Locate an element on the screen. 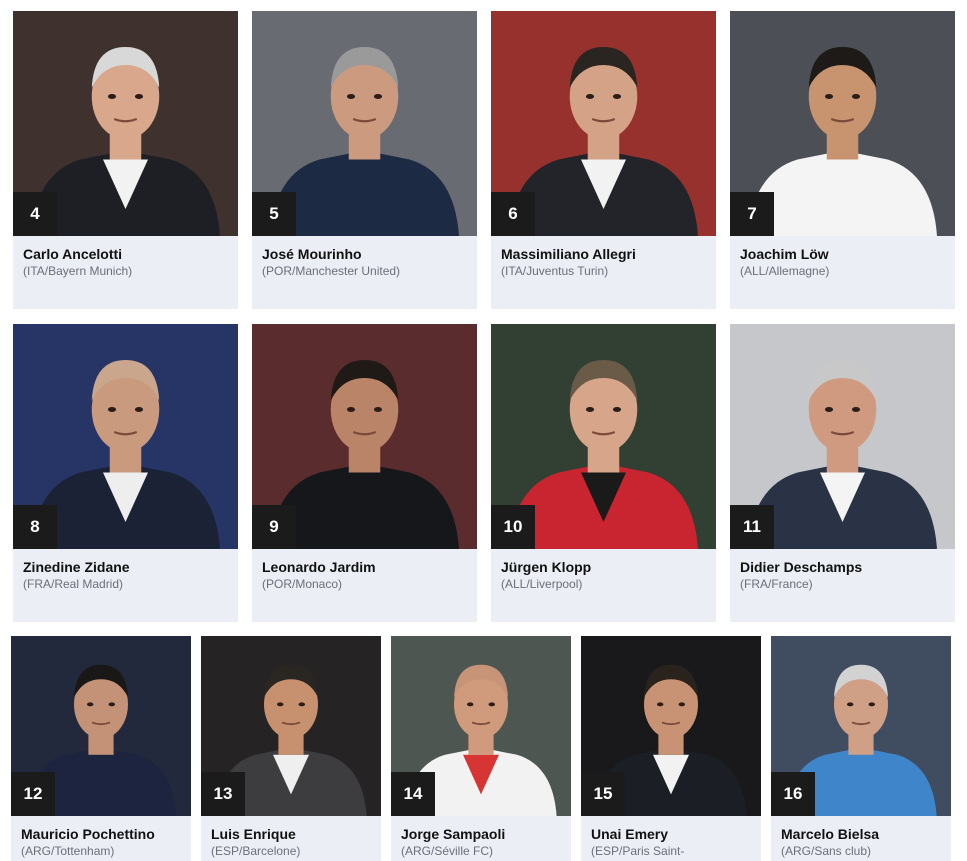  rank-badge: 7 is located at coordinates (752, 214).